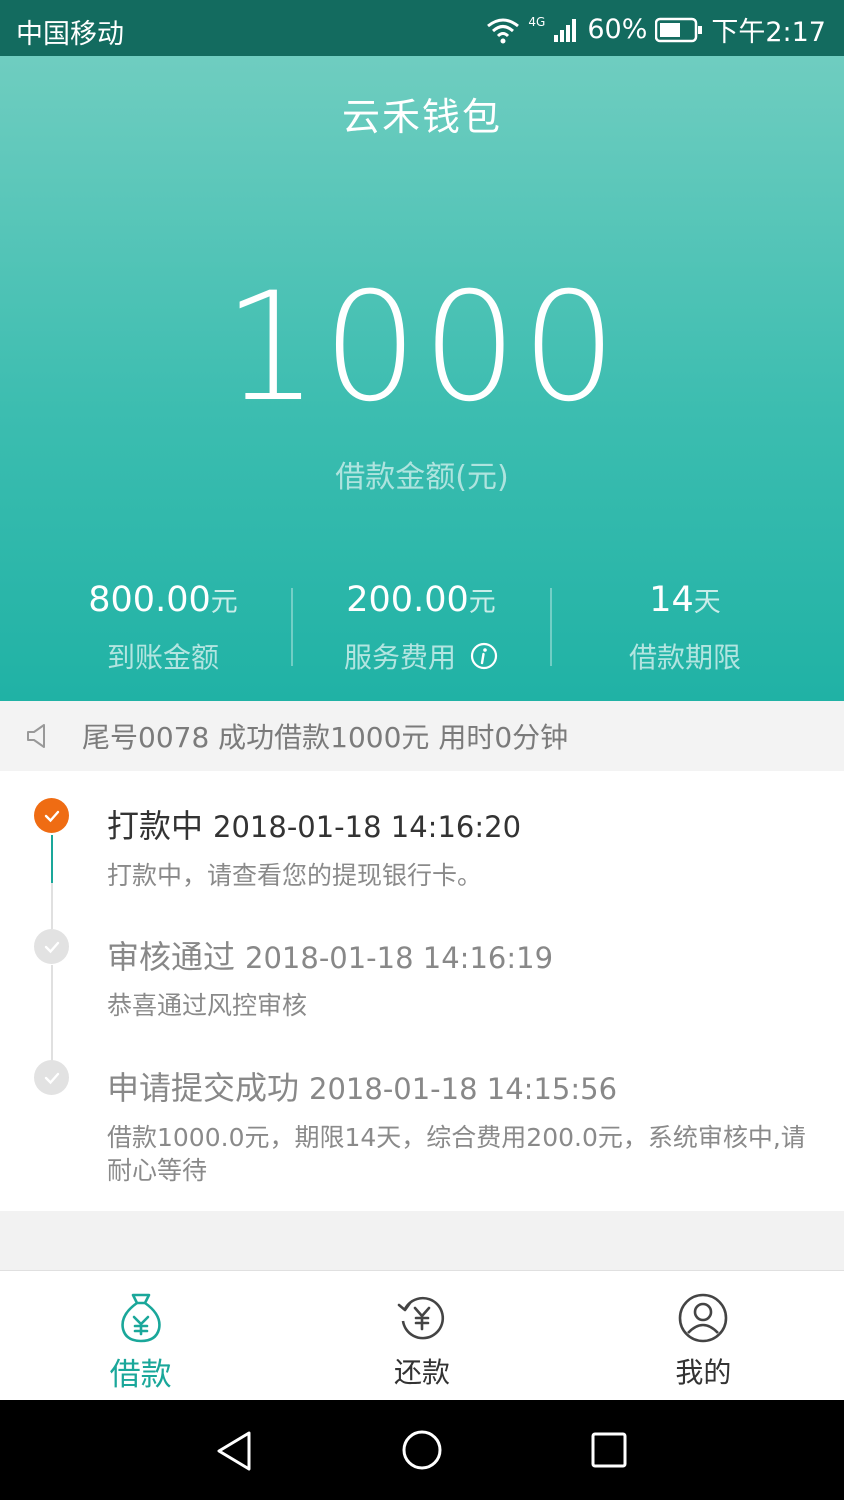 This screenshot has width=844, height=1500. Describe the element at coordinates (463, 1089) in the screenshot. I see `step-time: 2018-01-18 14:15:56` at that location.